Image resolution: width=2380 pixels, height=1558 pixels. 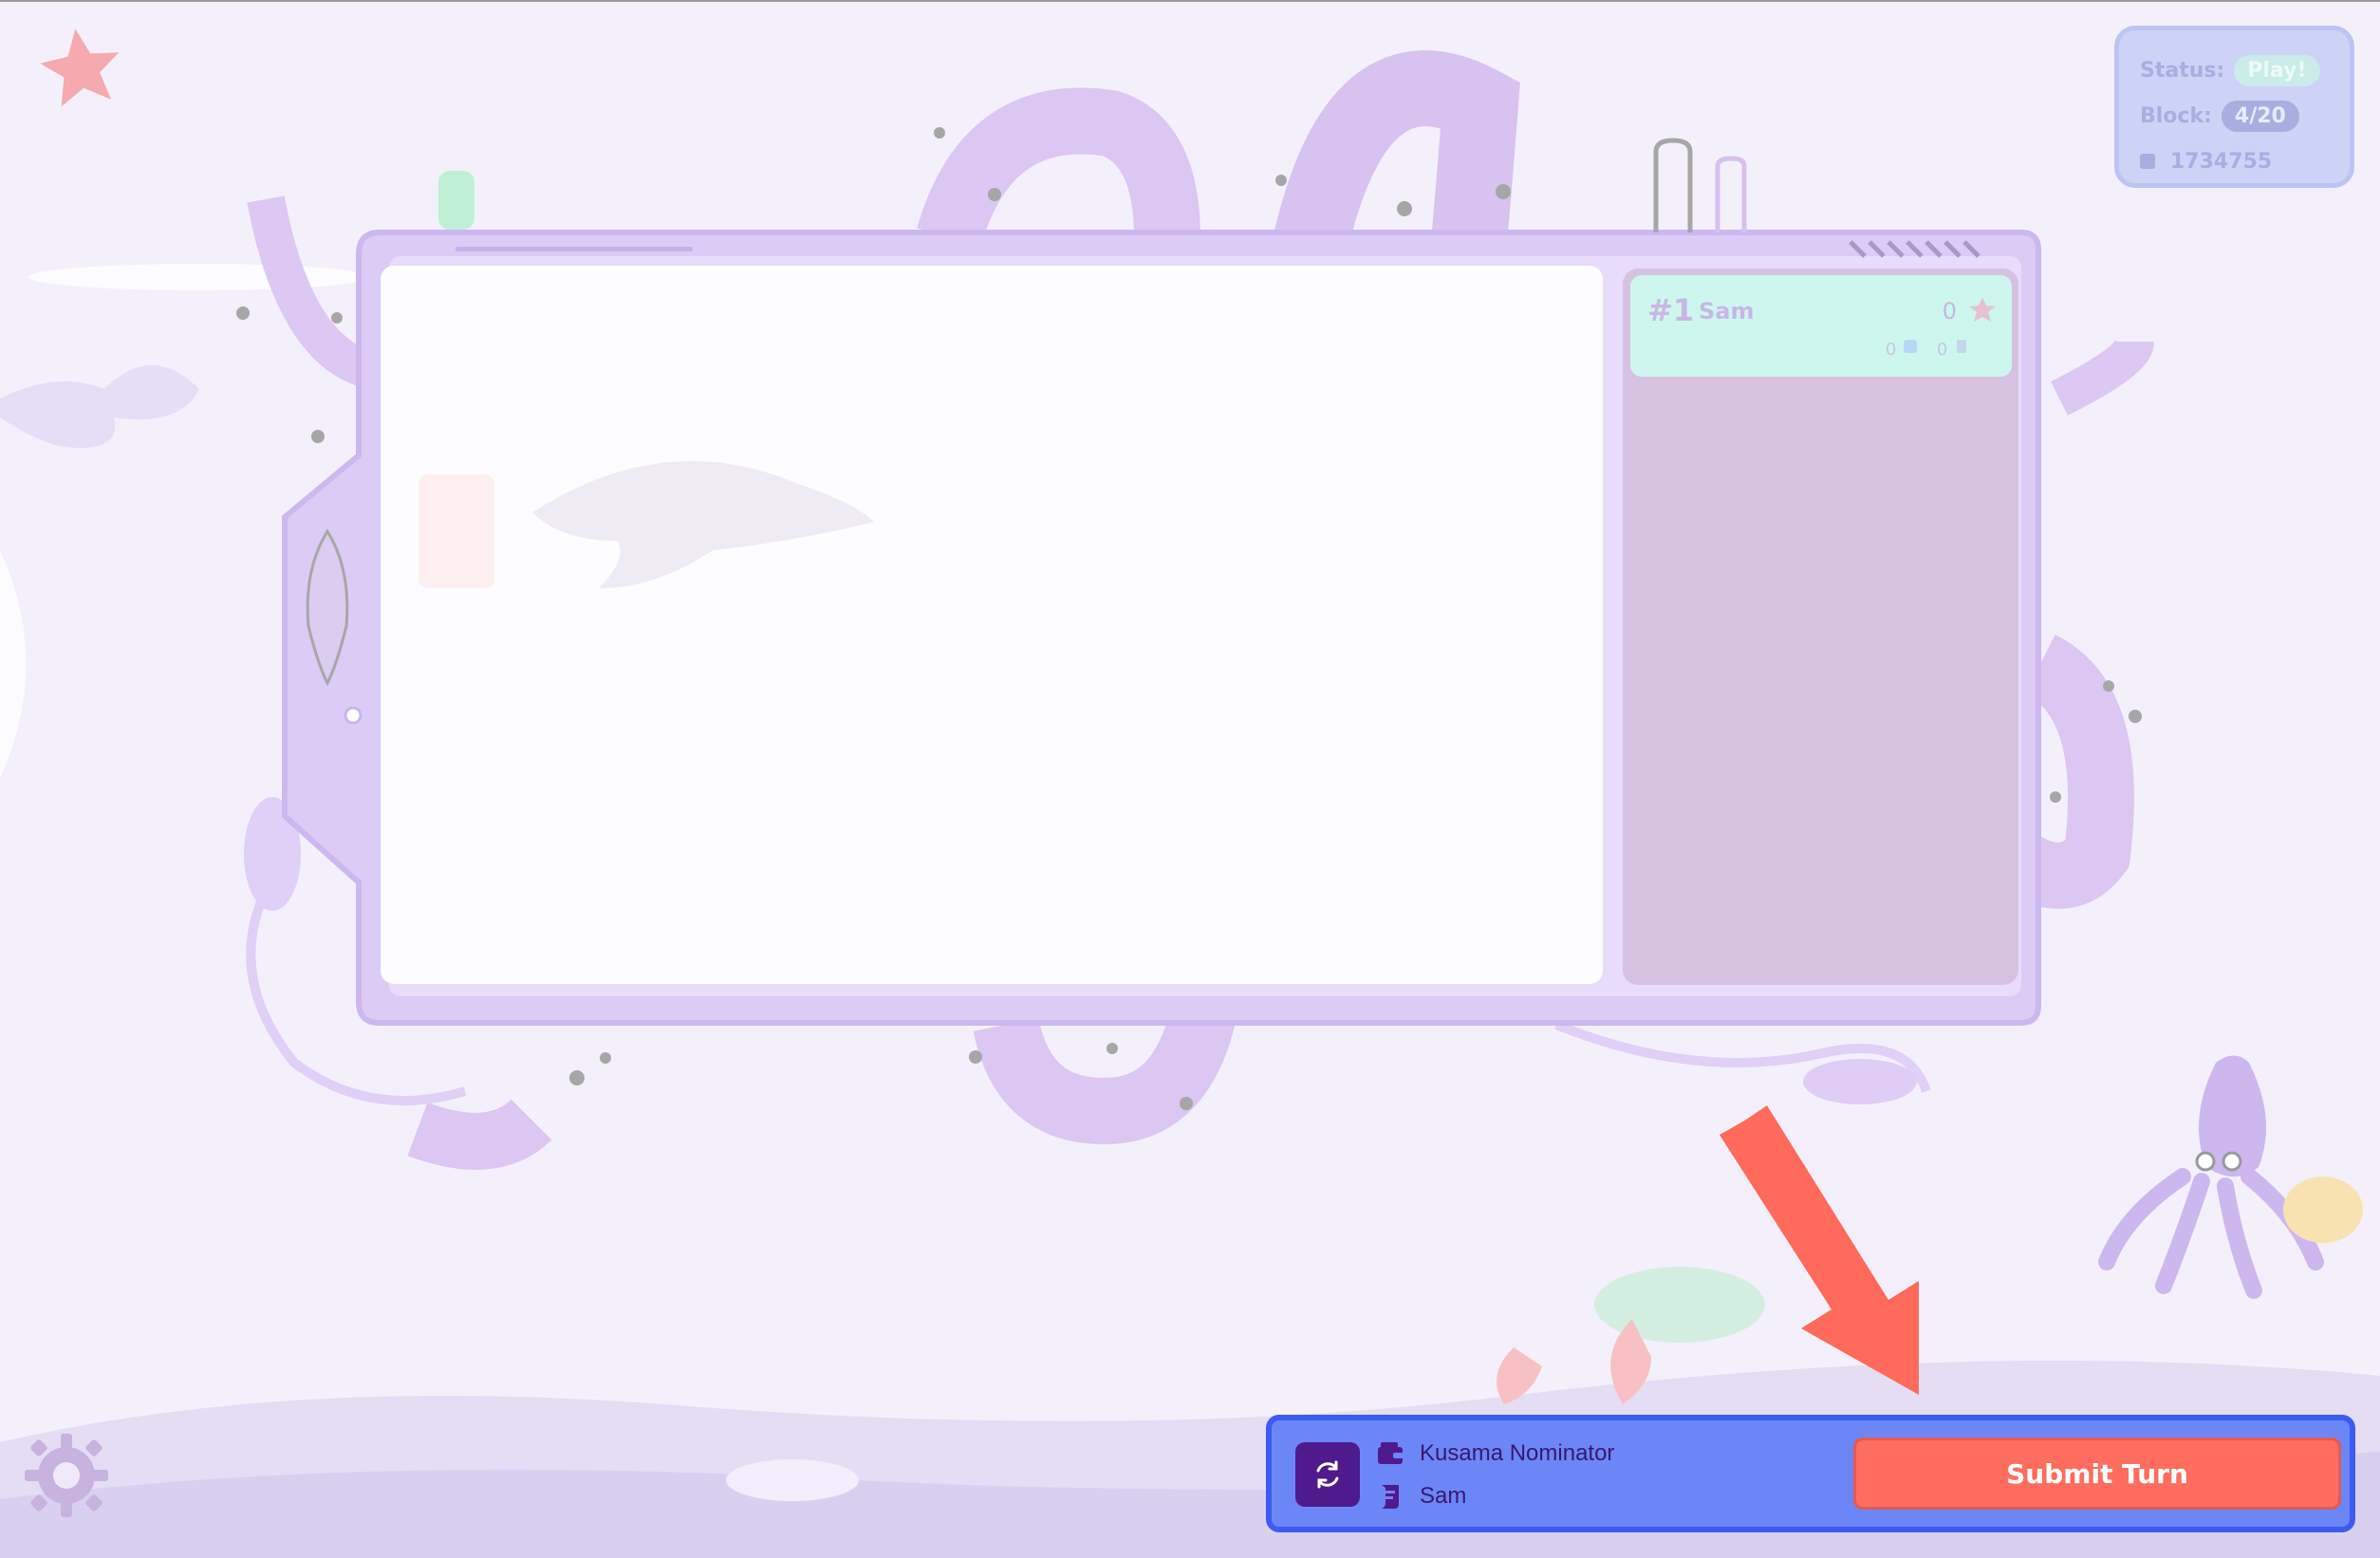 I want to click on player-card: #1 Sam 0 0 0, so click(x=1821, y=326).